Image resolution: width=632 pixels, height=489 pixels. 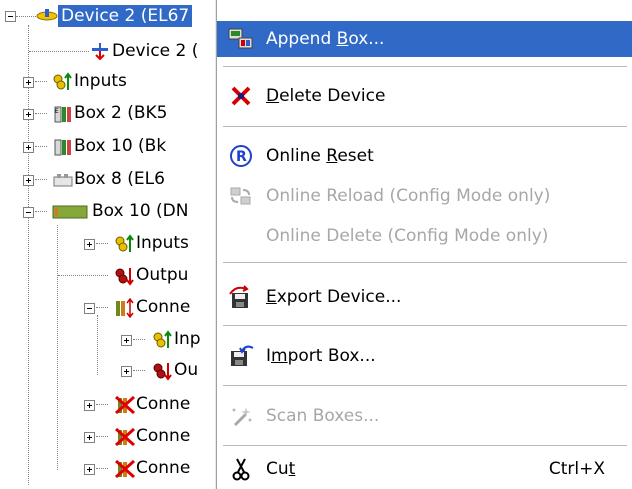 What do you see at coordinates (62, 179) in the screenshot?
I see `terminal-box-icon` at bounding box center [62, 179].